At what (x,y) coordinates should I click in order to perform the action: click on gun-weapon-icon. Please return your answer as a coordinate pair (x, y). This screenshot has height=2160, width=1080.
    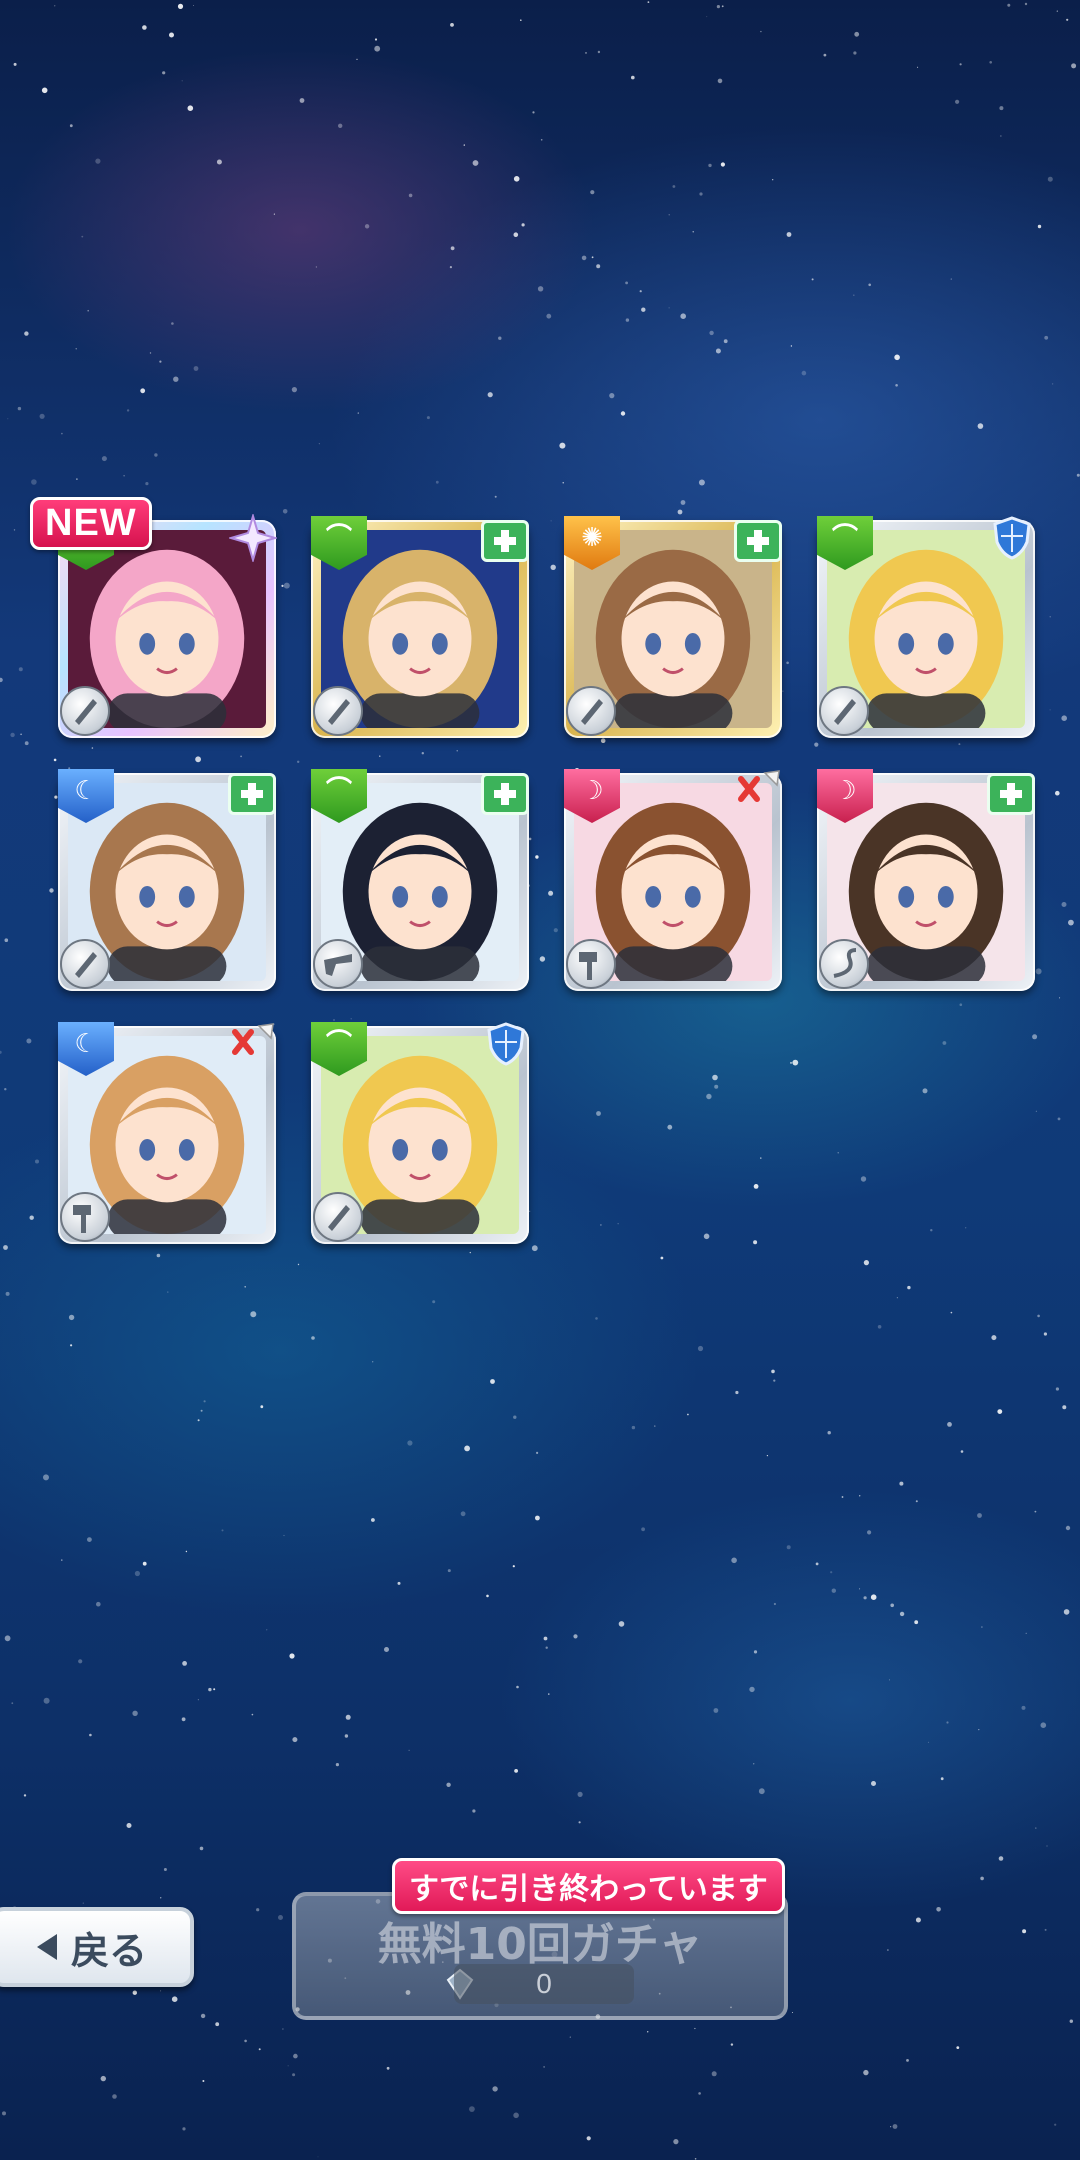
    Looking at the image, I should click on (338, 964).